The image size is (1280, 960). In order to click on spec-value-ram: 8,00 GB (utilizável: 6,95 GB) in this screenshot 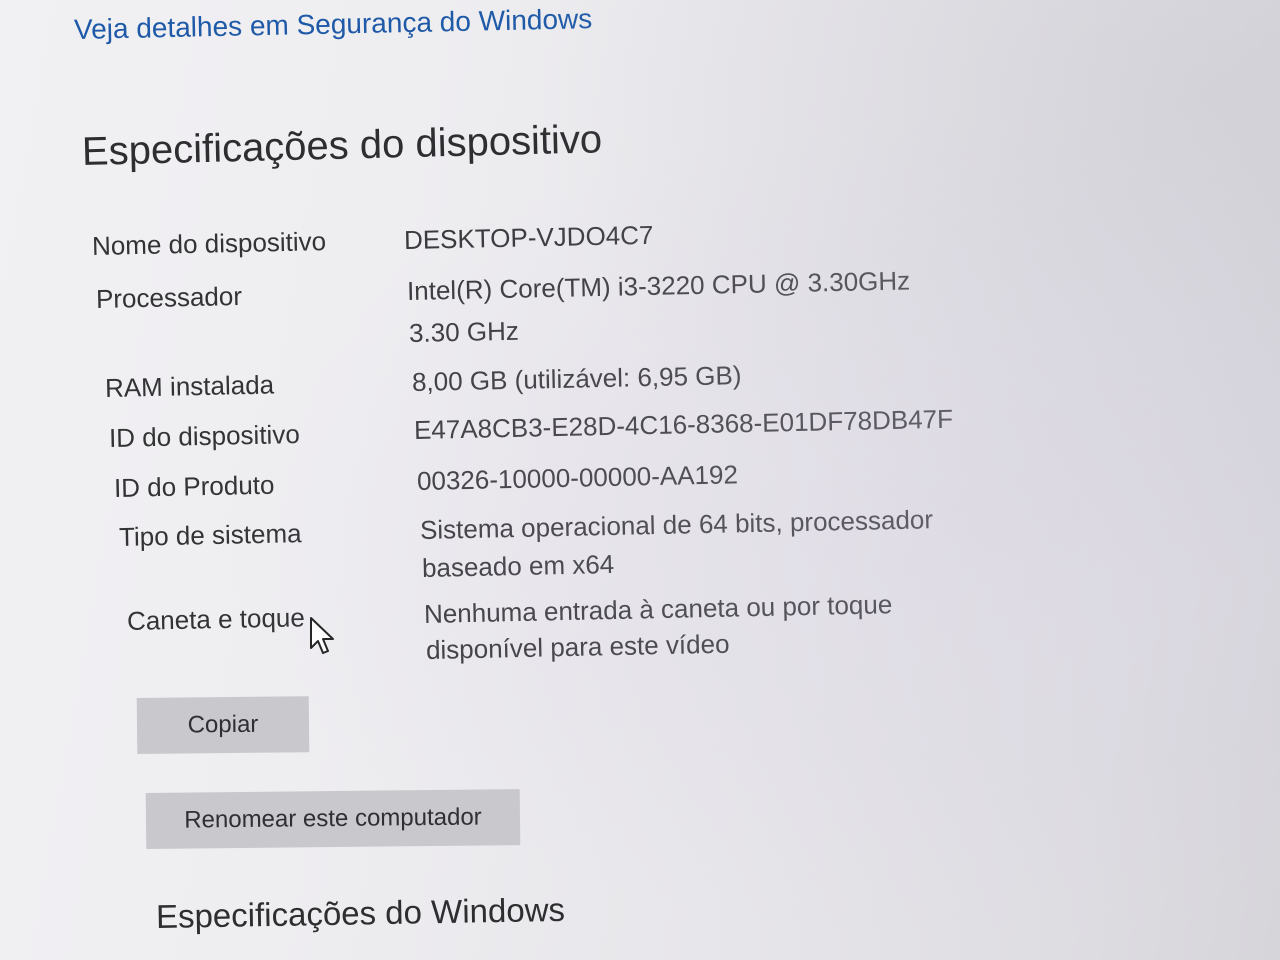, I will do `click(576, 378)`.